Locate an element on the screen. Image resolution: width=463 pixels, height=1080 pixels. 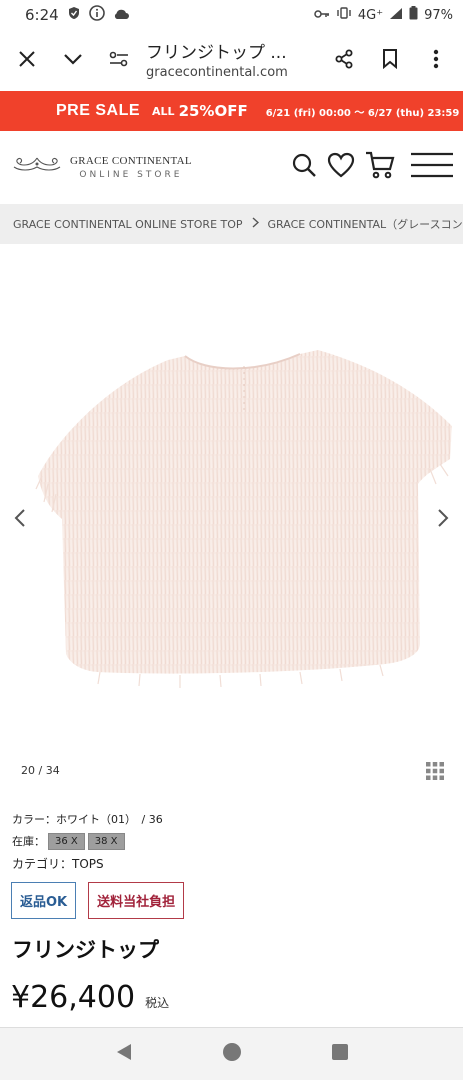
share-icon is located at coordinates (344, 59).